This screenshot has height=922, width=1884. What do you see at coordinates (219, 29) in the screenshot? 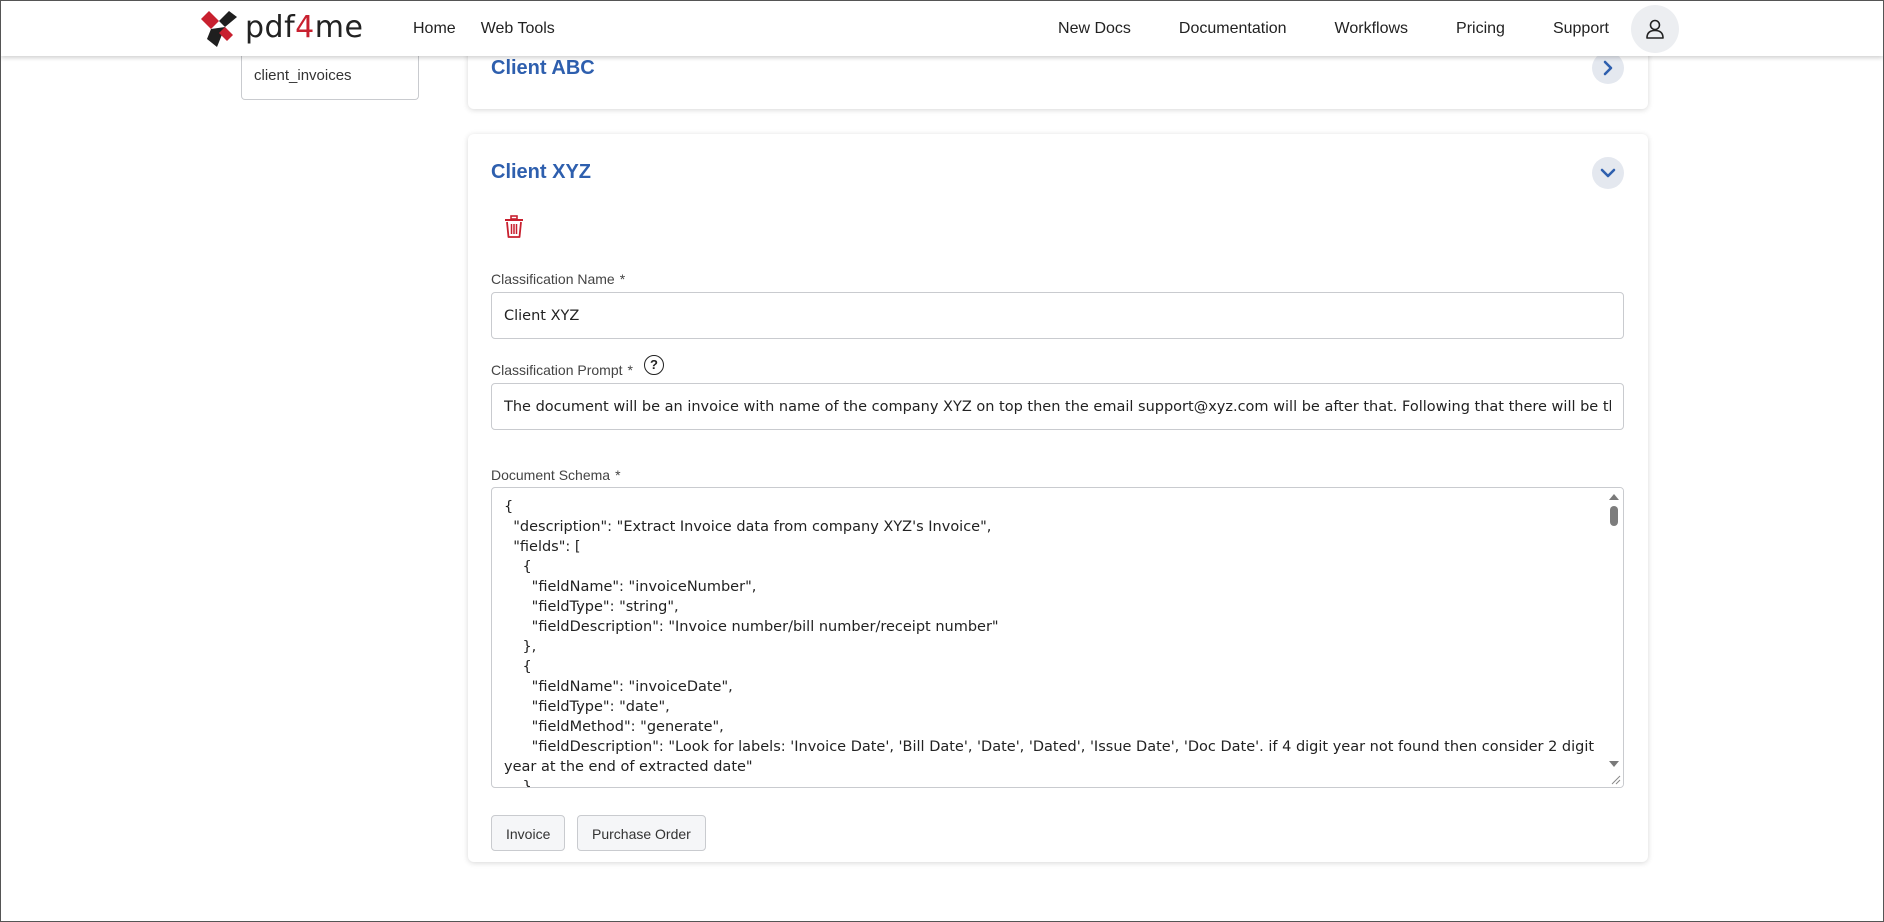
I see `logo-mark-icon` at bounding box center [219, 29].